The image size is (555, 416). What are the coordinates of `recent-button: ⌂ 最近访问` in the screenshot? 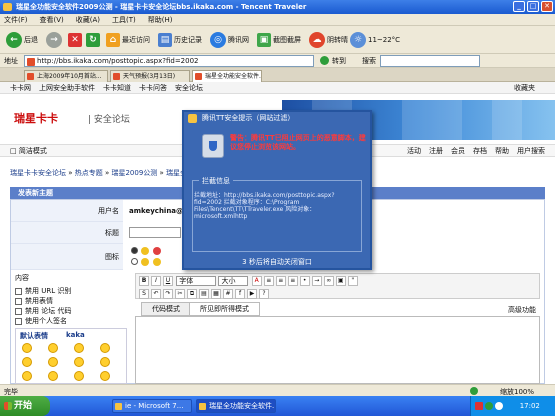 It's located at (128, 40).